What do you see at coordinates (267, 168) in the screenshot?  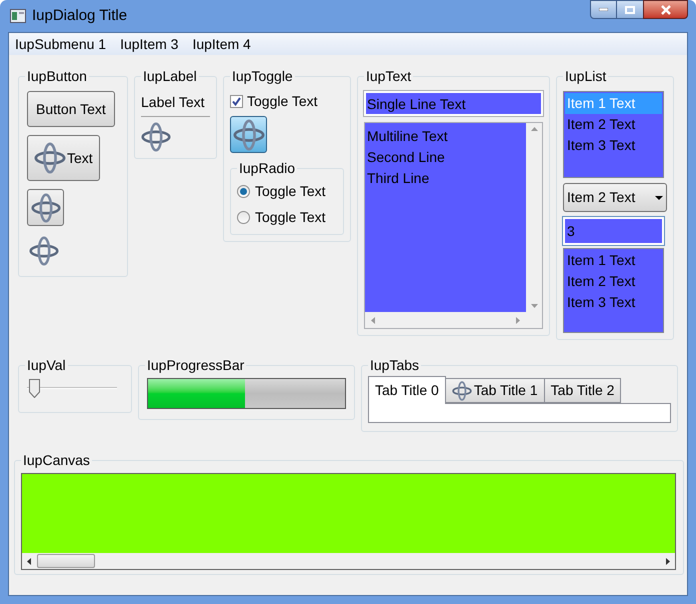 I see `frame-title: IupRadio` at bounding box center [267, 168].